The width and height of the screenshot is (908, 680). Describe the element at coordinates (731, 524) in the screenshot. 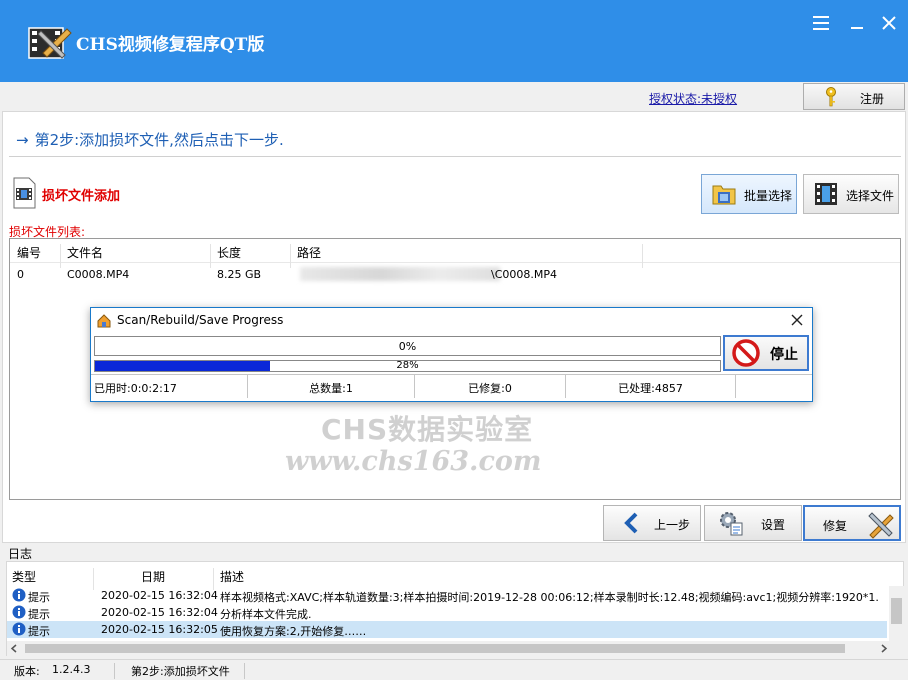

I see `settings-gear-icon` at that location.